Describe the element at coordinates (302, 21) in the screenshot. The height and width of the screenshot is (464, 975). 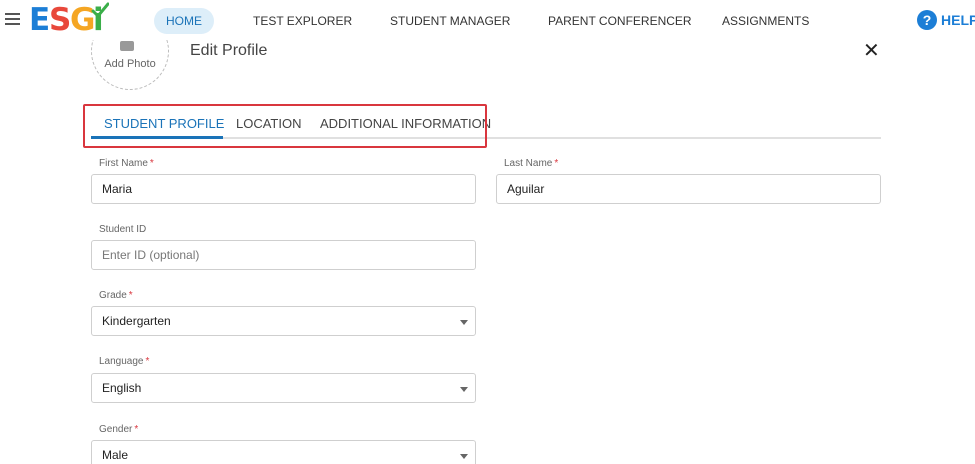
I see `nav-test-explorer: TEST EXPLORER` at that location.